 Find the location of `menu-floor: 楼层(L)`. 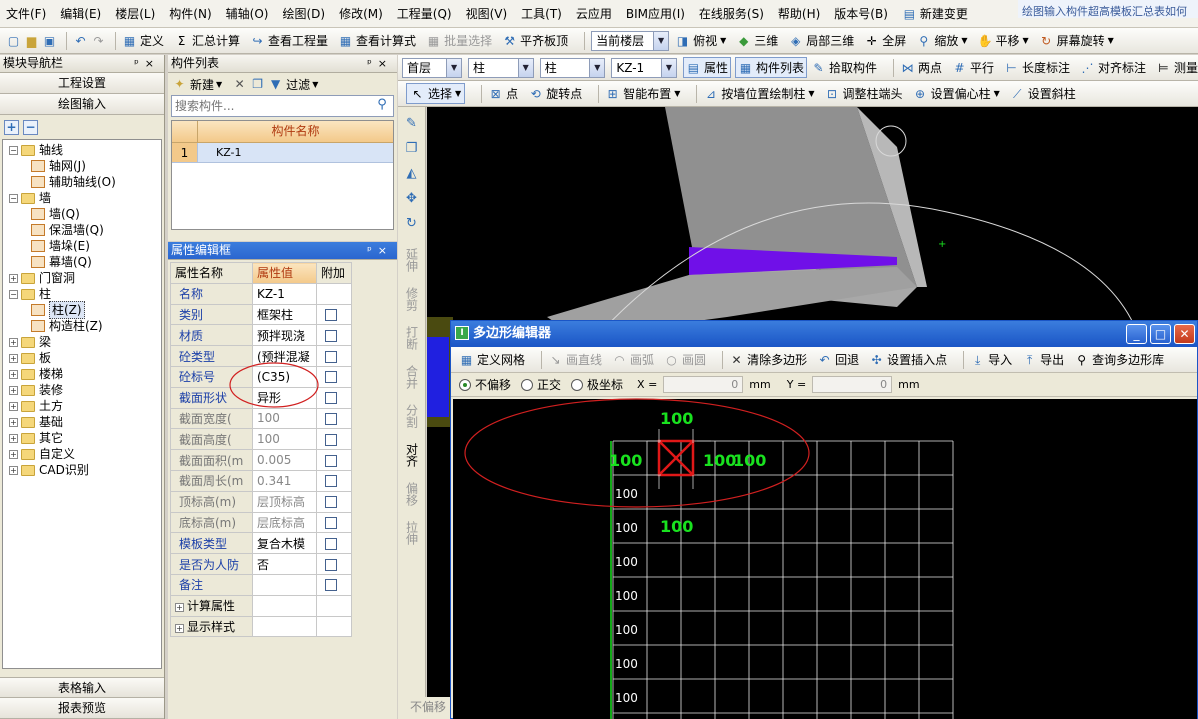

menu-floor: 楼层(L) is located at coordinates (135, 13).